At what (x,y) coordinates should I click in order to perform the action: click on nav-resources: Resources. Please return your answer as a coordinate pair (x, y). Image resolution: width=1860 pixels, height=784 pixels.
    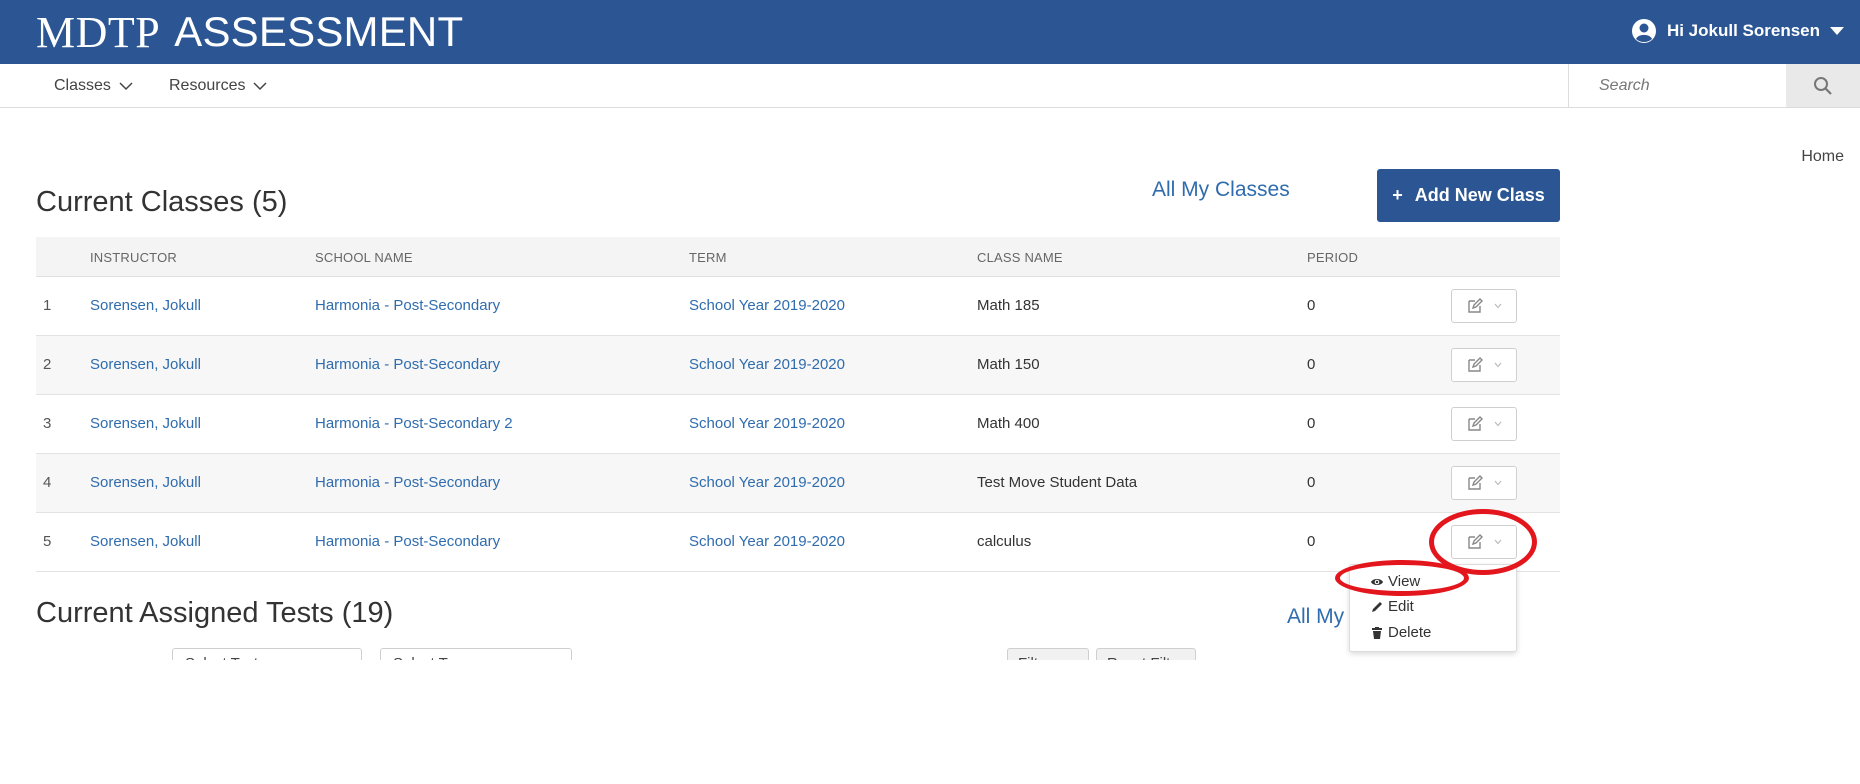
    Looking at the image, I should click on (218, 86).